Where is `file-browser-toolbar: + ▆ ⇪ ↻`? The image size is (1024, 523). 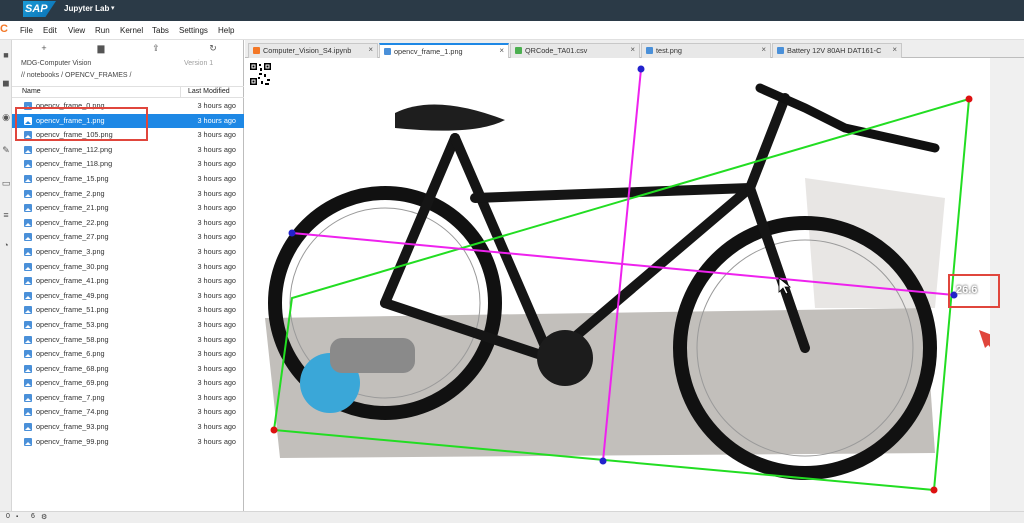 file-browser-toolbar: + ▆ ⇪ ↻ is located at coordinates (128, 49).